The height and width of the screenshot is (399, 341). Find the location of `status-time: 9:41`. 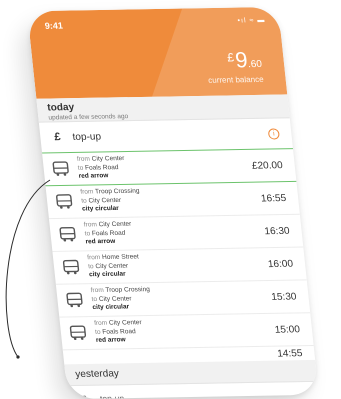

status-time: 9:41 is located at coordinates (54, 25).